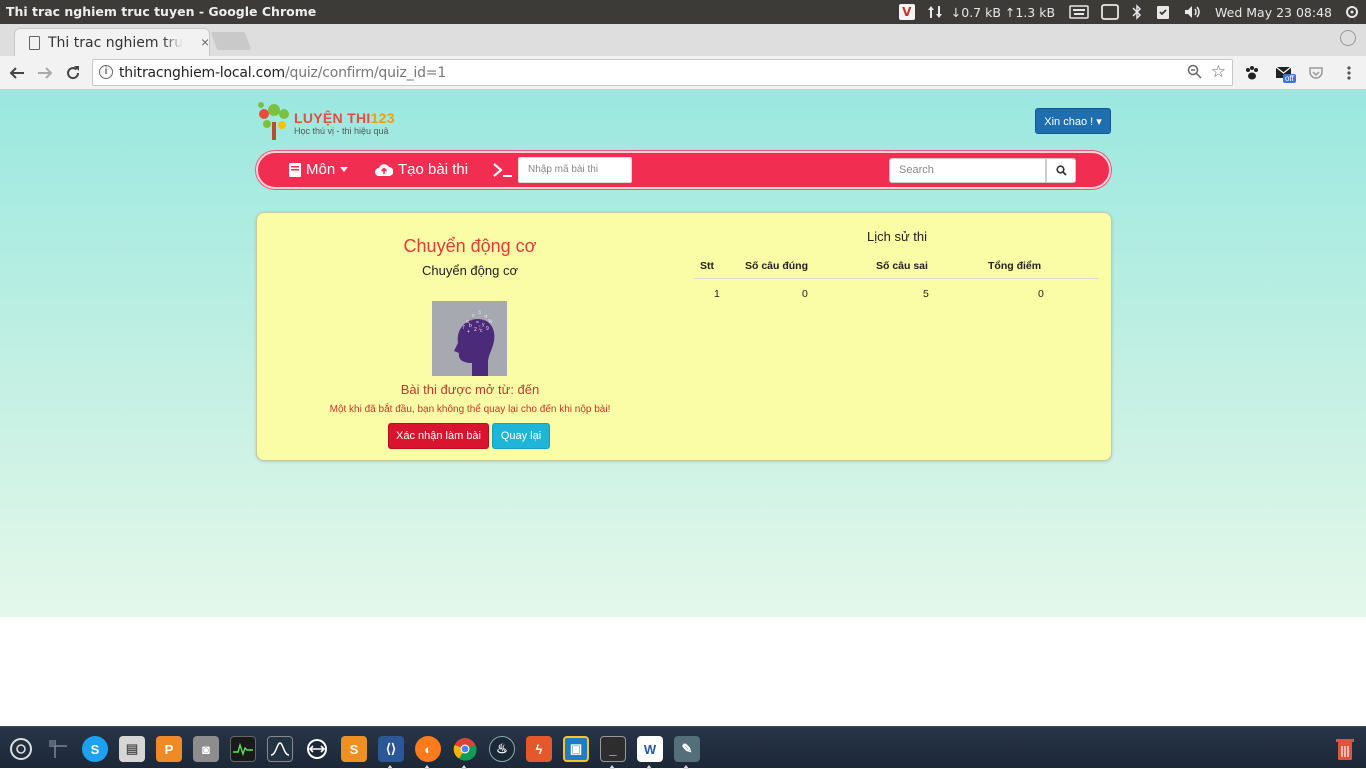  Describe the element at coordinates (487, 329) in the screenshot. I see `svg-text: 9` at that location.